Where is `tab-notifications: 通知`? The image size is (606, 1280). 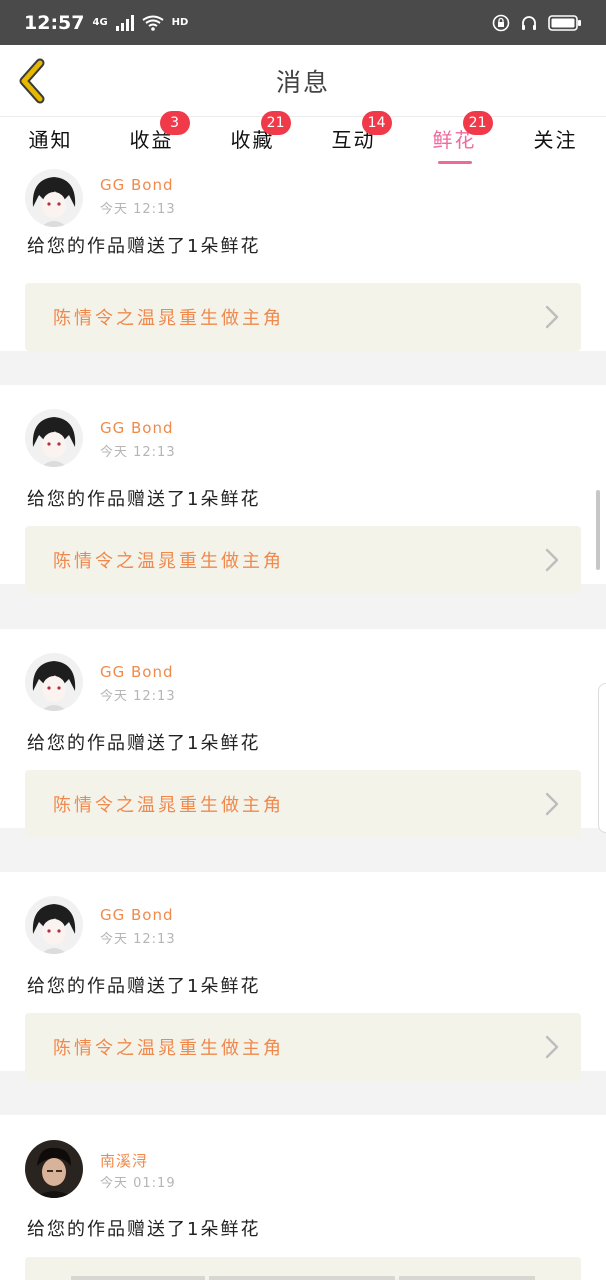
tab-notifications: 通知 is located at coordinates (50, 143).